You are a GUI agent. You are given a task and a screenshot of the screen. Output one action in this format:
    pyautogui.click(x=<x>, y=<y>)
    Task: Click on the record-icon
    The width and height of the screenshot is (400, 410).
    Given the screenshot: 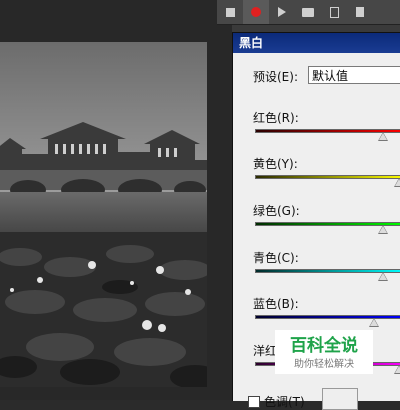 What is the action you would take?
    pyautogui.click(x=256, y=12)
    